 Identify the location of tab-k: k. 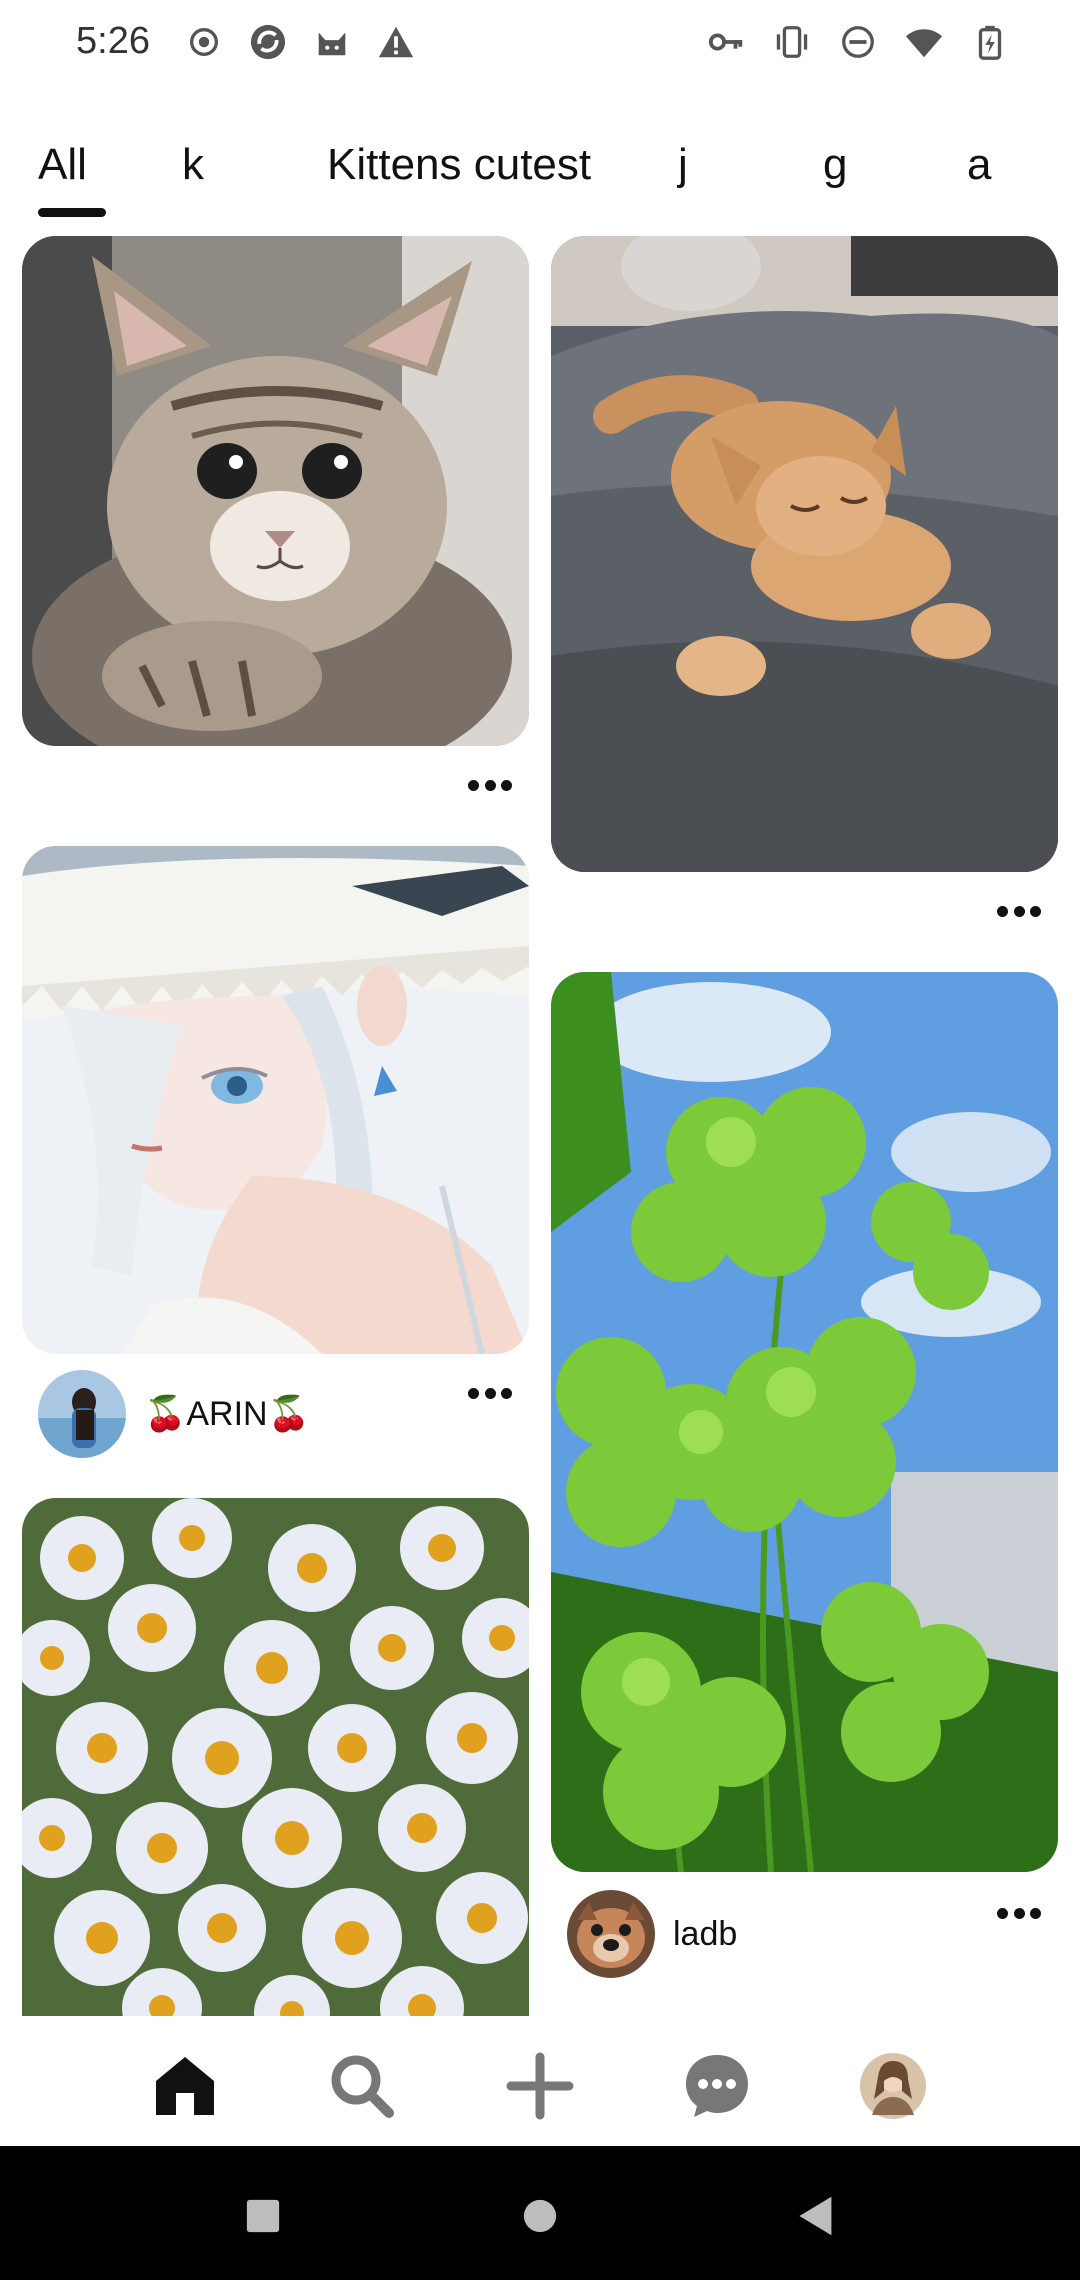
(193, 176).